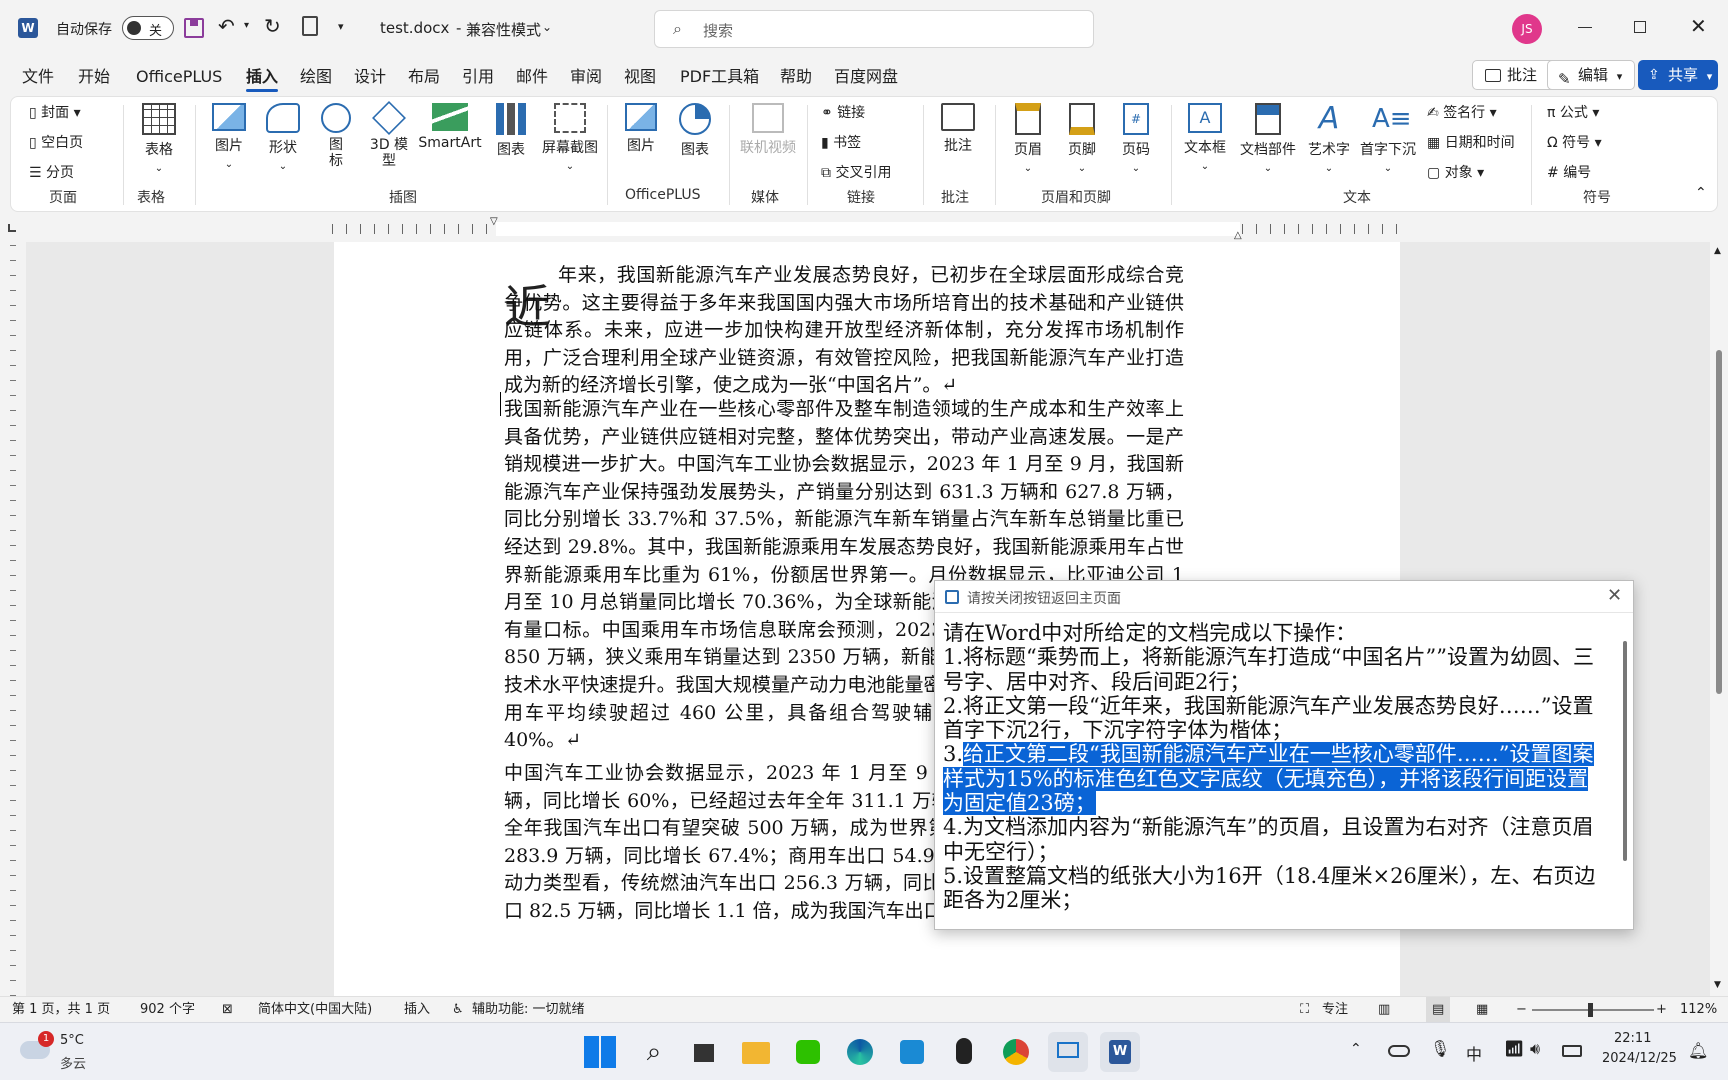  Describe the element at coordinates (532, 77) in the screenshot. I see `tab-mailings: 邮件` at that location.